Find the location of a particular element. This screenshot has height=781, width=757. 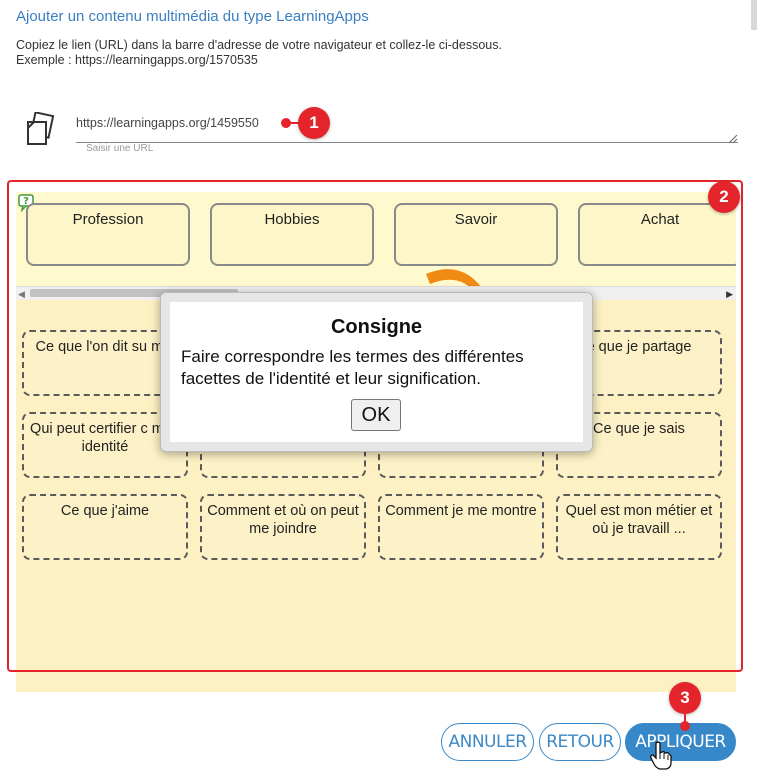

cancel-button: ANNULER is located at coordinates (487, 742).